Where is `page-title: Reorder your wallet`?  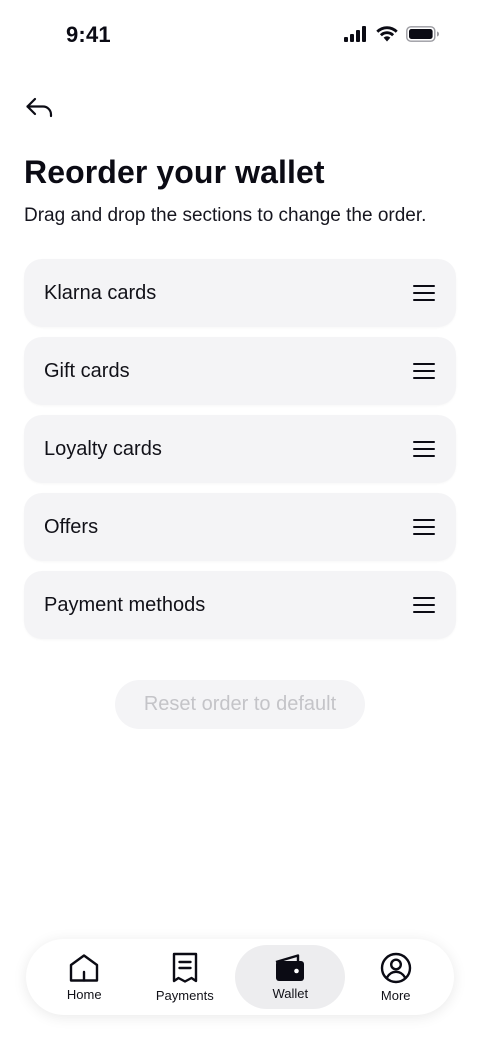
page-title: Reorder your wallet is located at coordinates (174, 172).